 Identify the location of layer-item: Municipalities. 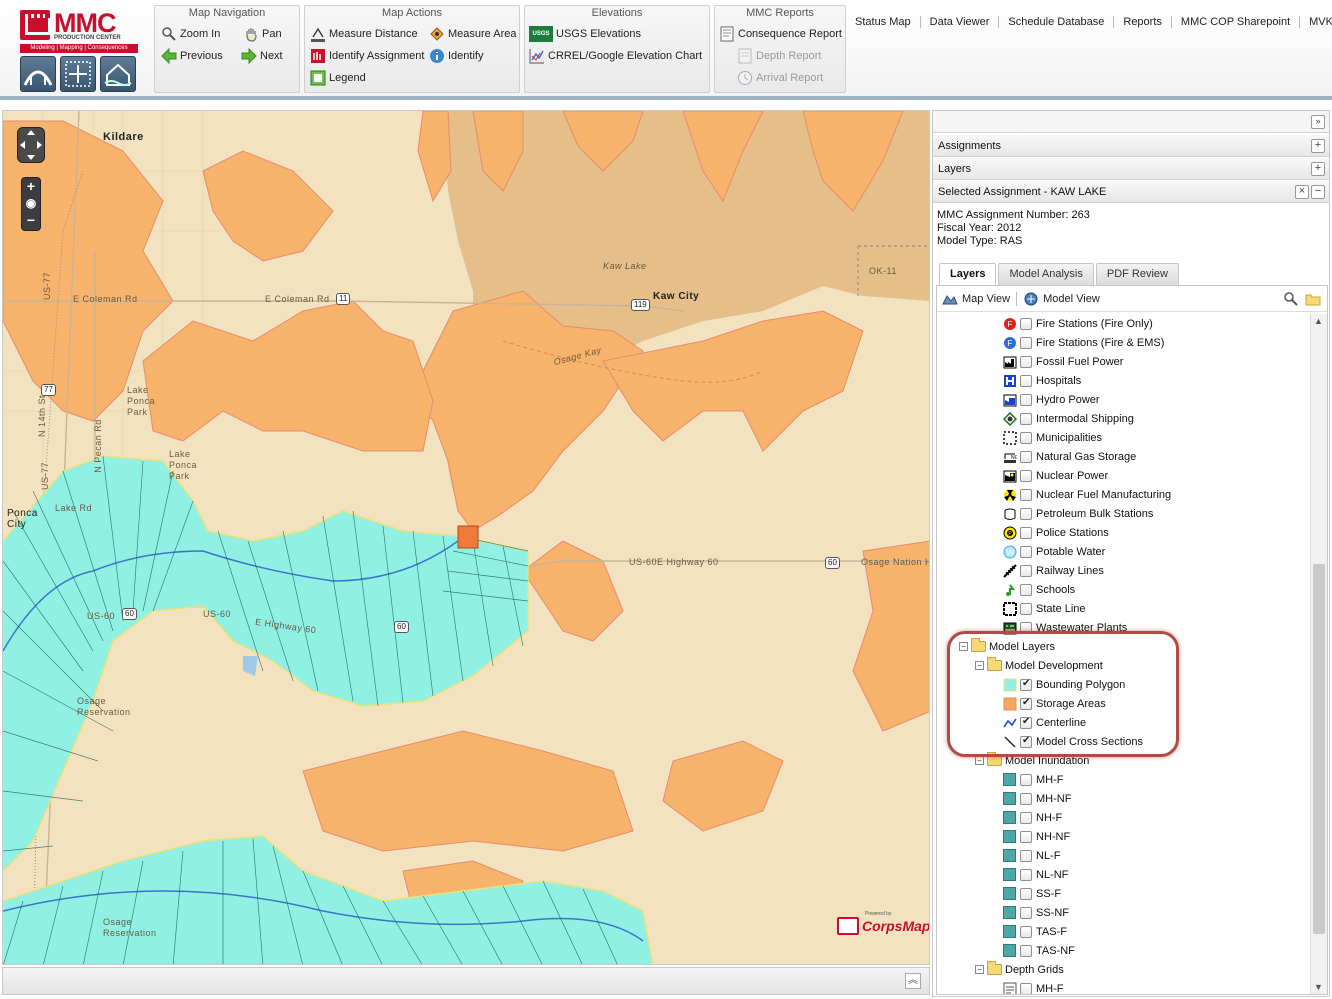
(1052, 437).